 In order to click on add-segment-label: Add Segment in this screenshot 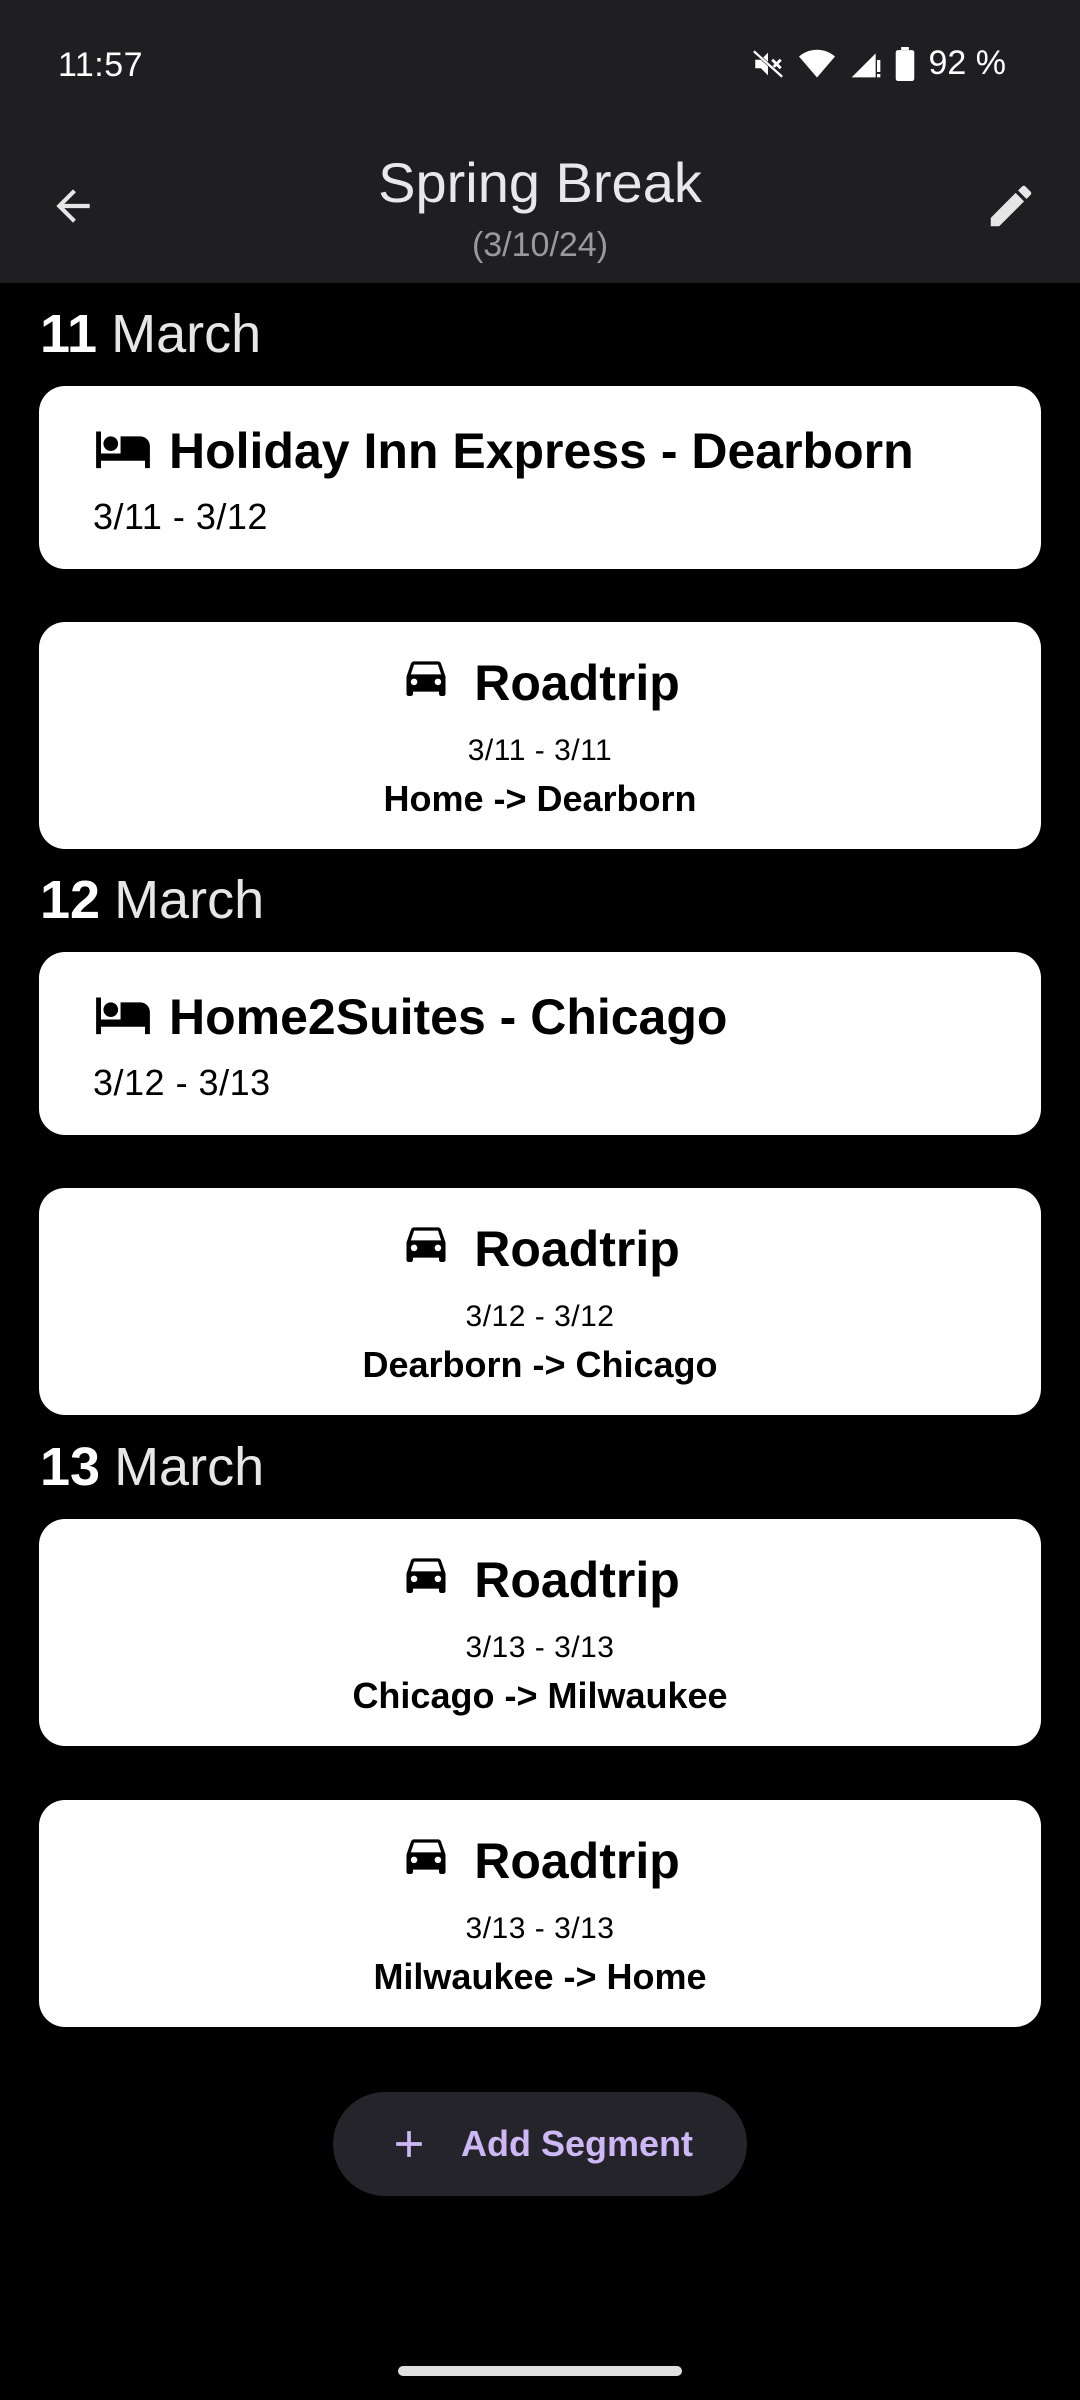, I will do `click(576, 2143)`.